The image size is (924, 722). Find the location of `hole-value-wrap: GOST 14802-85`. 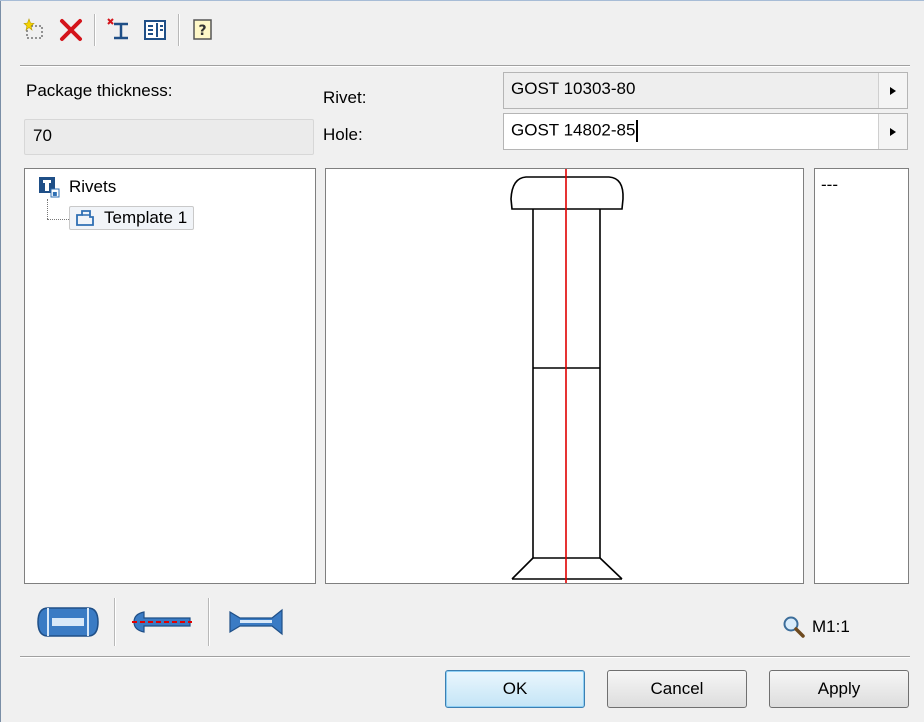

hole-value-wrap: GOST 14802-85 is located at coordinates (575, 131).